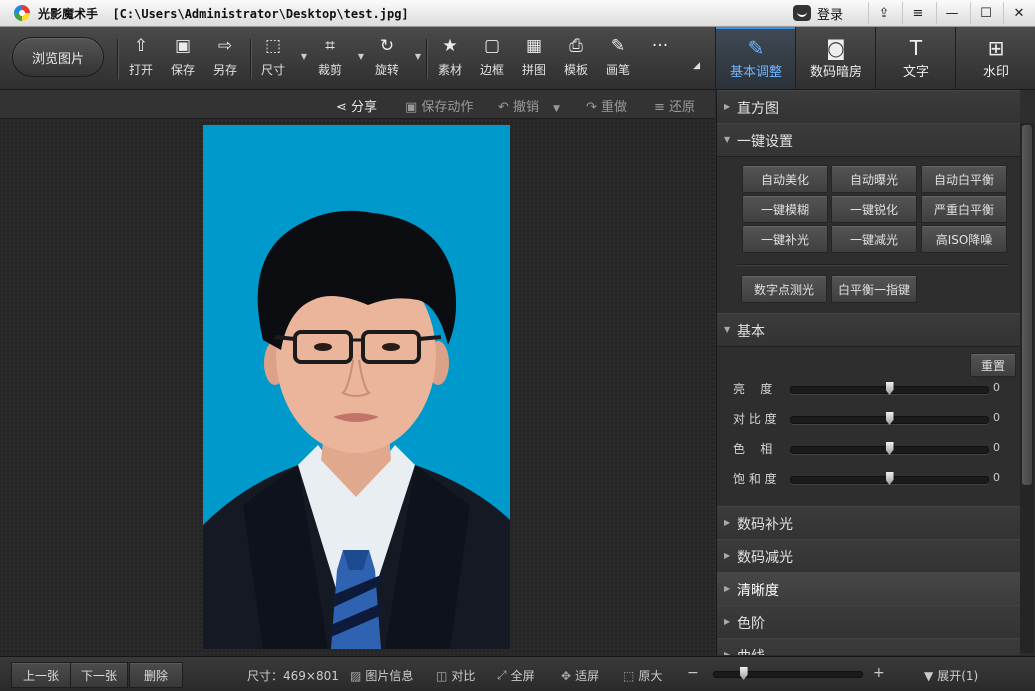 Image resolution: width=1035 pixels, height=691 pixels. I want to click on save-label: 保存, so click(182, 70).